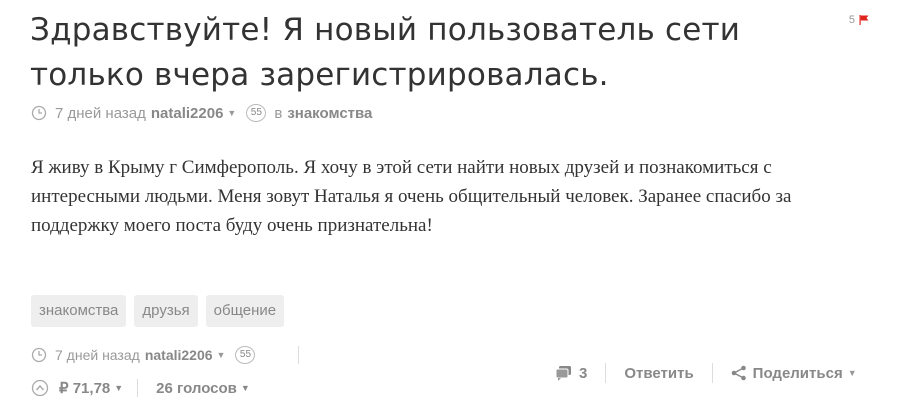  Describe the element at coordinates (196, 388) in the screenshot. I see `votes-count: 26 голосов` at that location.